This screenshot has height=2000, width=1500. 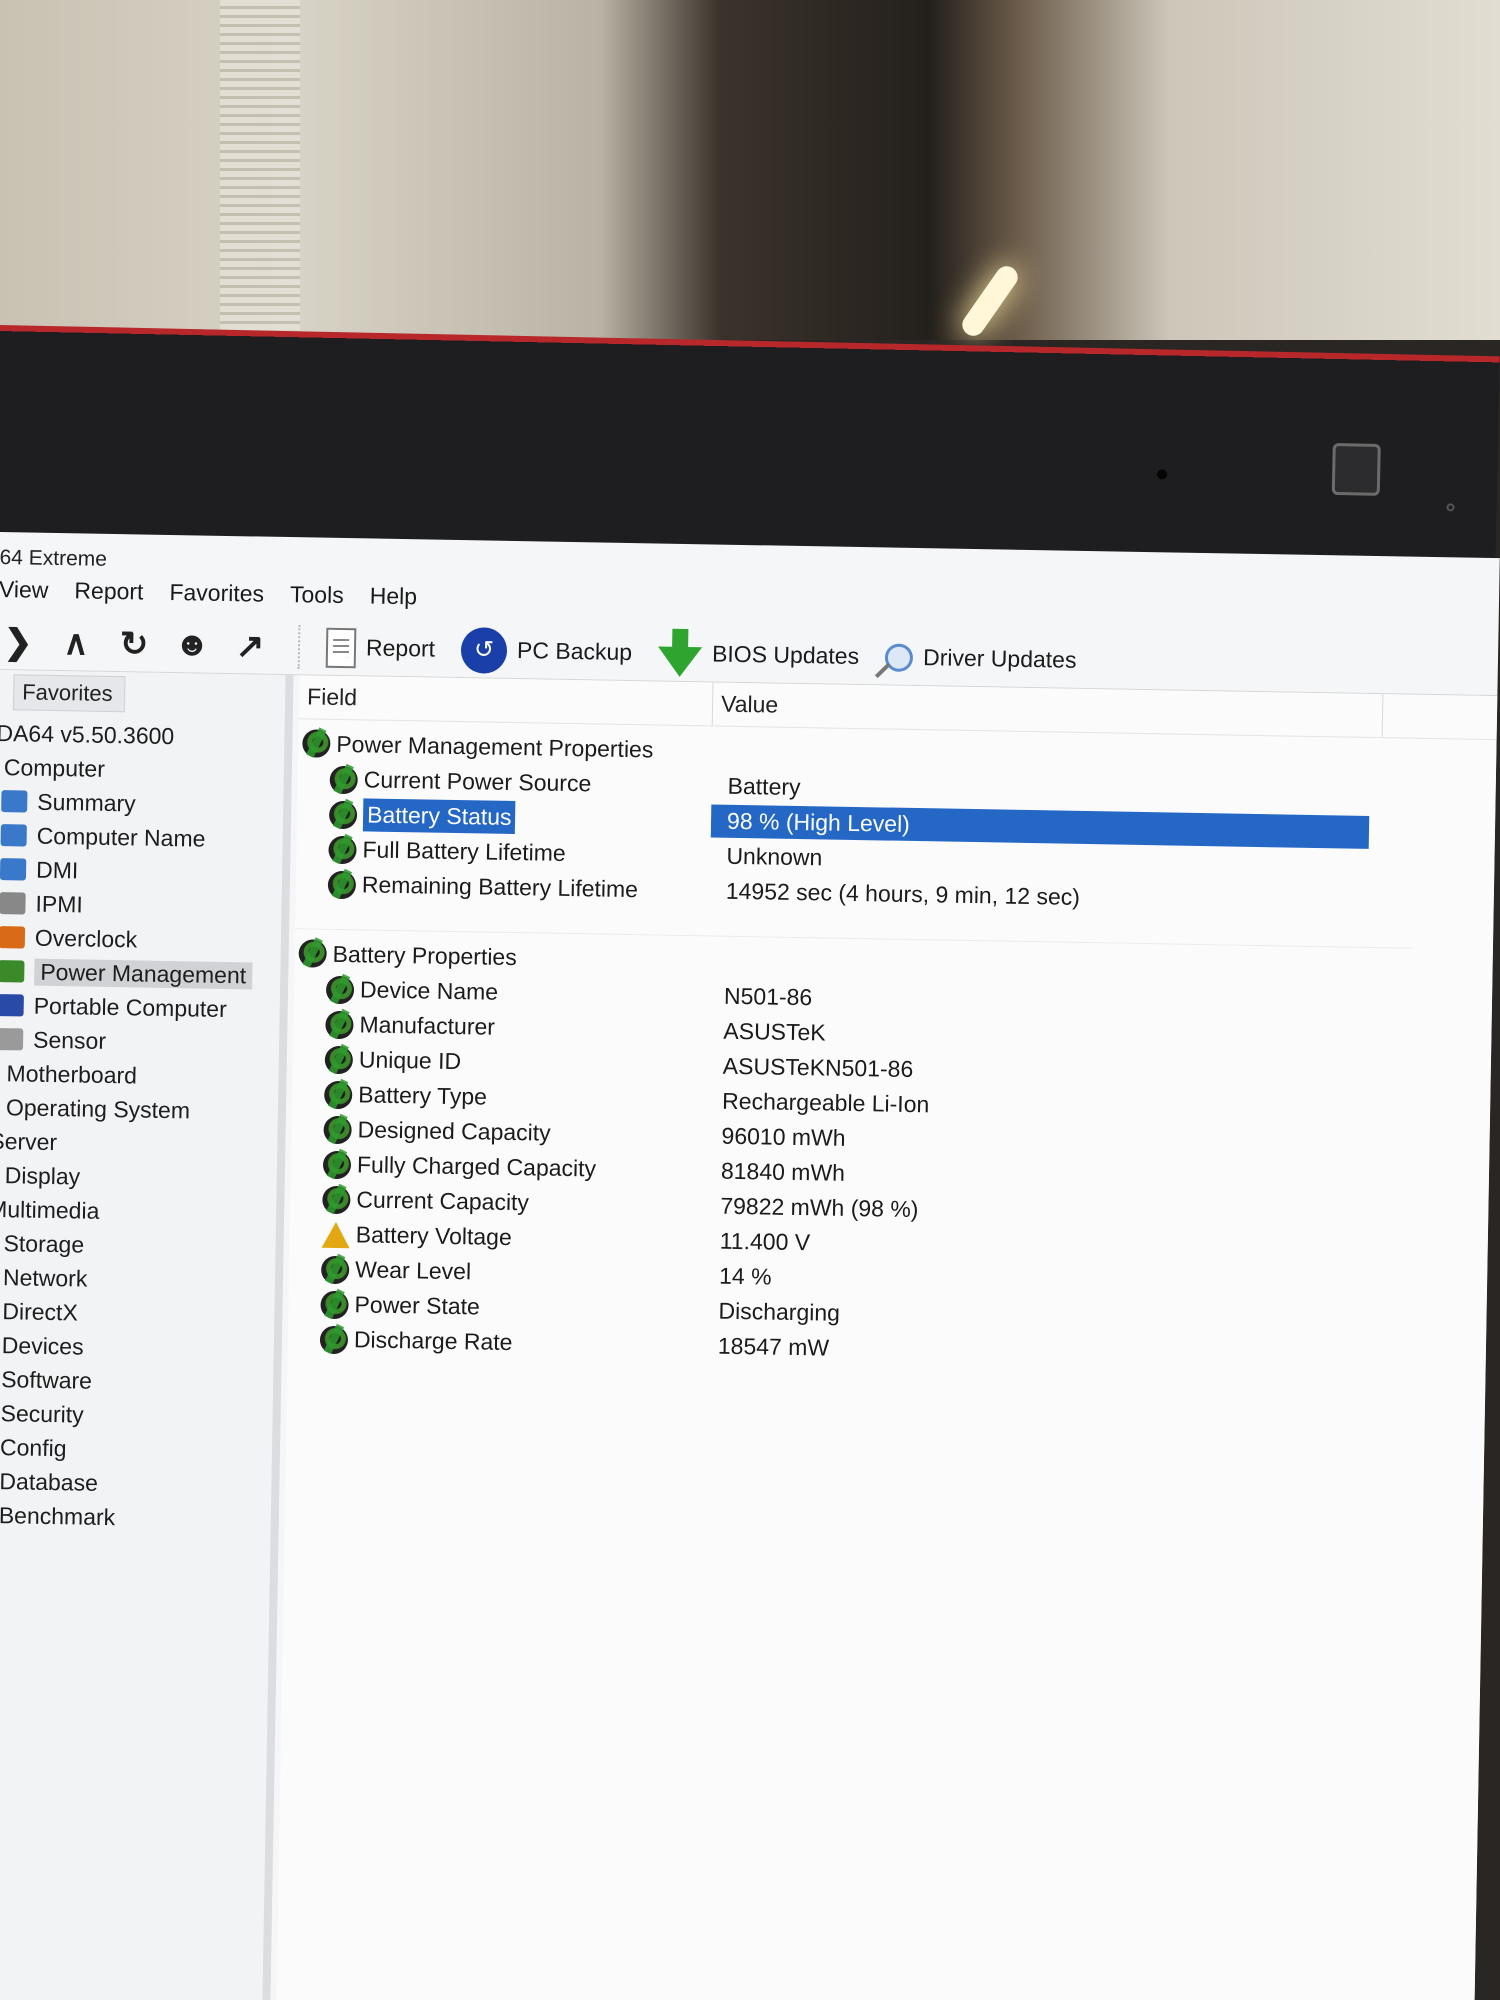 I want to click on report-button: Report, so click(x=380, y=648).